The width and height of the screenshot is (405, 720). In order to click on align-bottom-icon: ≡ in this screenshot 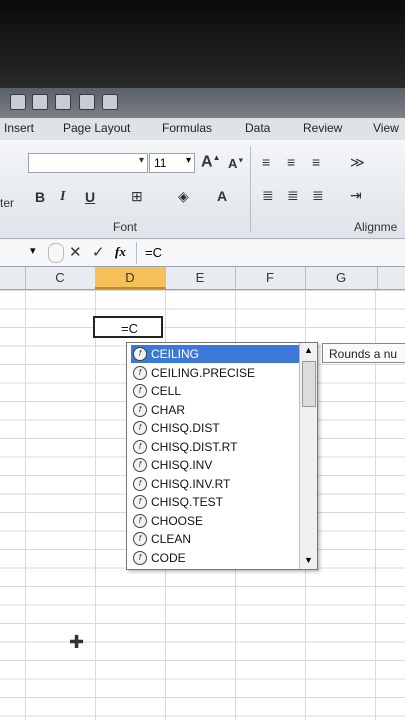, I will do `click(316, 162)`.